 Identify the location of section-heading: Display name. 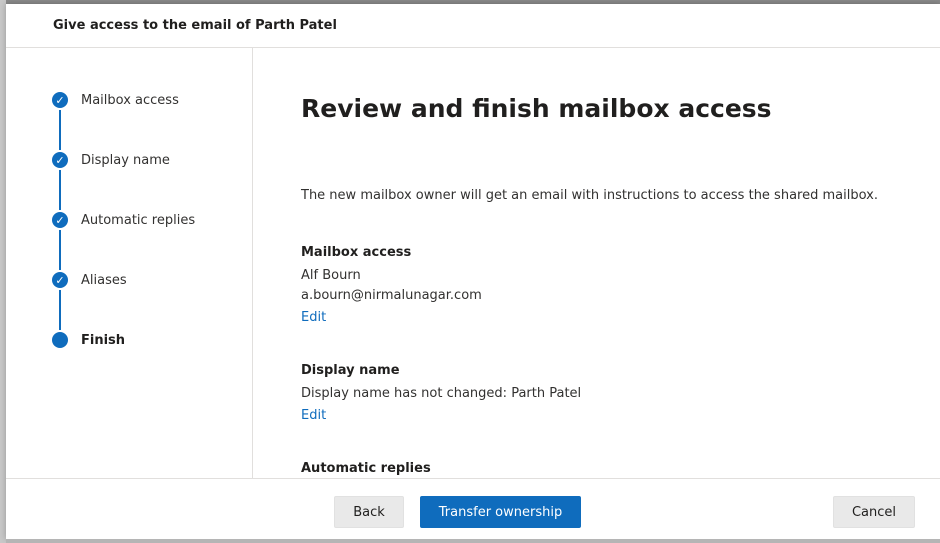
(350, 370).